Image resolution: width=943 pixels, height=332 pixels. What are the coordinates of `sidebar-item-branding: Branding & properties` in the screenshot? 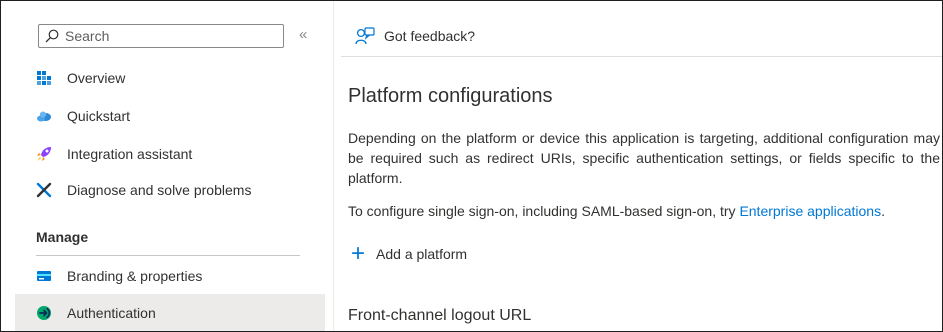 It's located at (170, 276).